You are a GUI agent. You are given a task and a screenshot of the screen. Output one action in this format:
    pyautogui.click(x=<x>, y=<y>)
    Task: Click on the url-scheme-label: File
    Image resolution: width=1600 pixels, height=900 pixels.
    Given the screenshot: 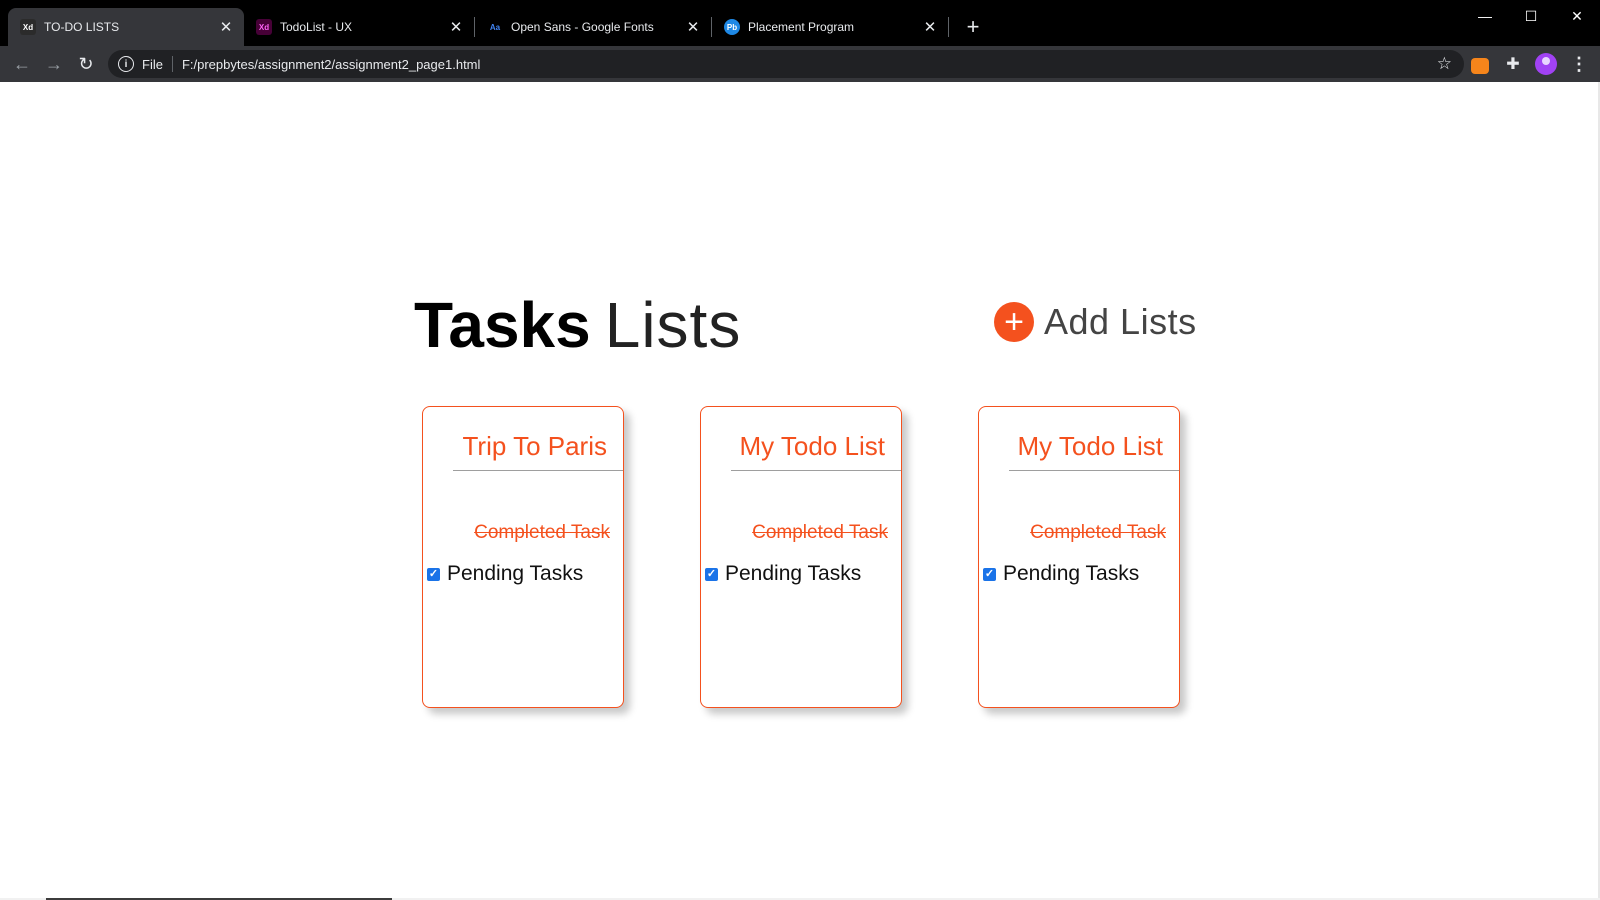 What is the action you would take?
    pyautogui.click(x=152, y=64)
    